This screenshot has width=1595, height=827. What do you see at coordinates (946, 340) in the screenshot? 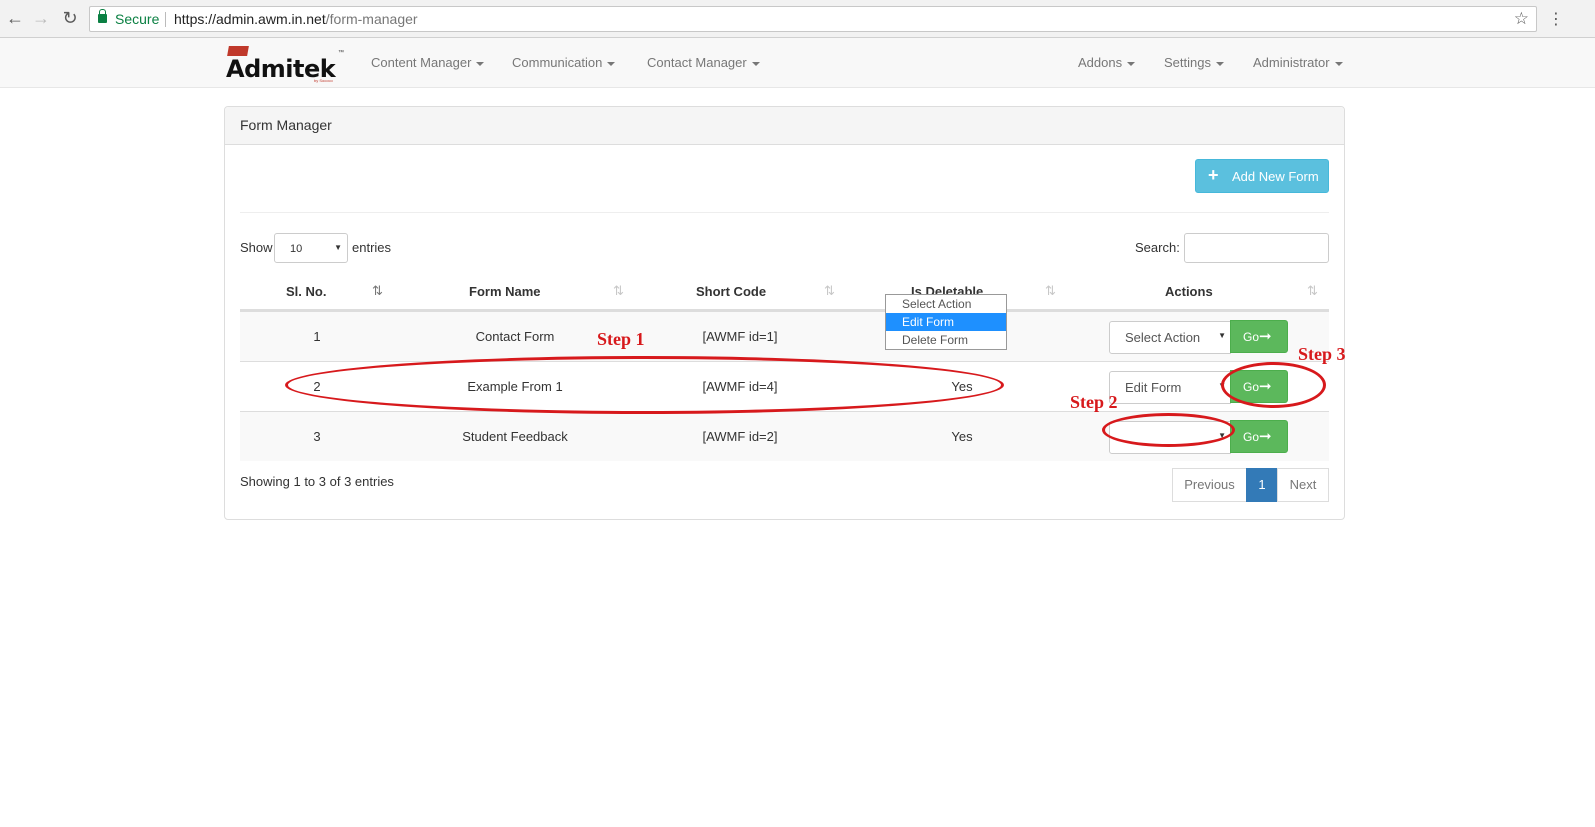
I see `option-delete-form: Delete Form` at bounding box center [946, 340].